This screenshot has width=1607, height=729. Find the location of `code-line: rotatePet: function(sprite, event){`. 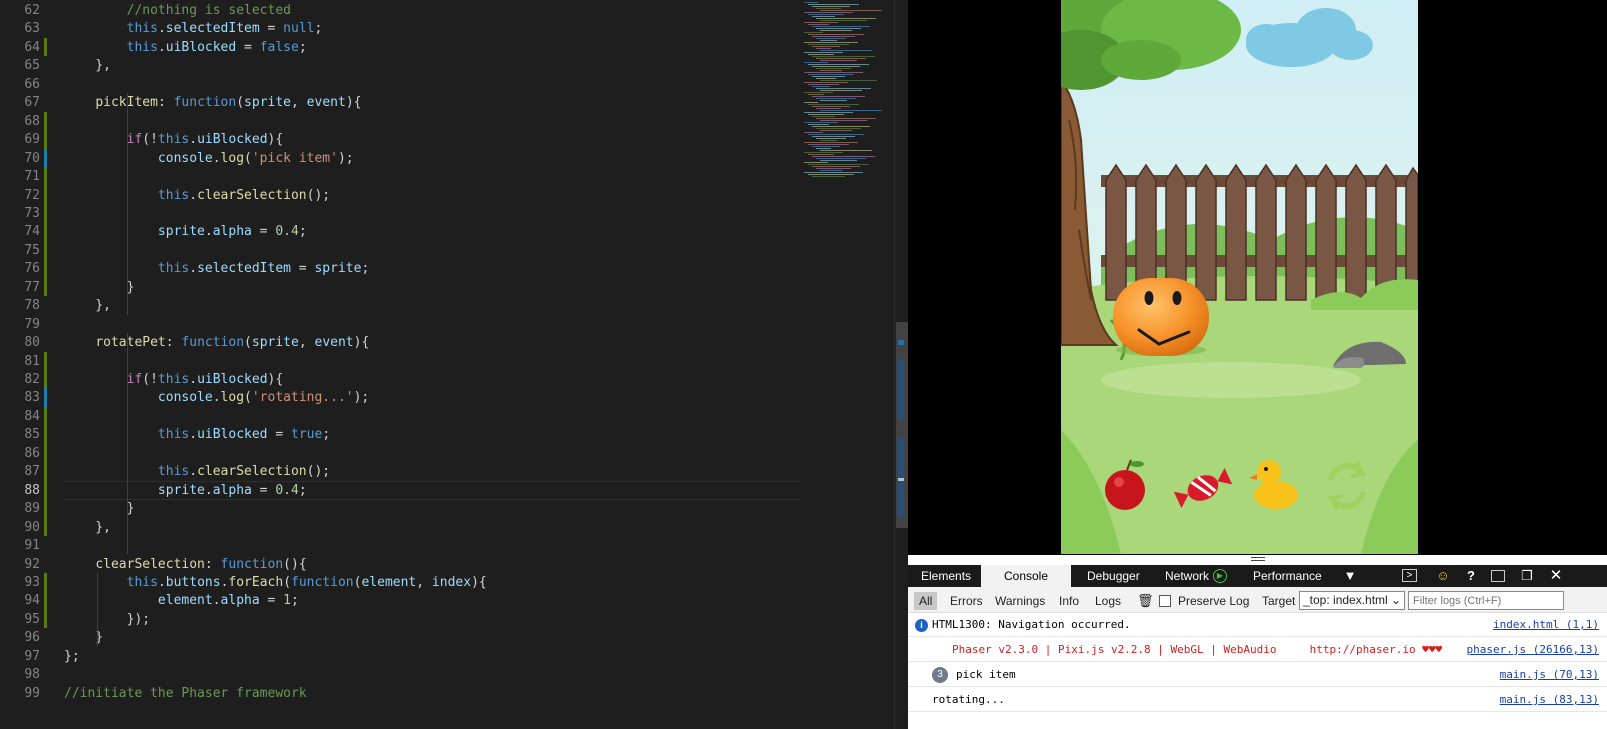

code-line: rotatePet: function(sprite, event){ is located at coordinates (216, 342).